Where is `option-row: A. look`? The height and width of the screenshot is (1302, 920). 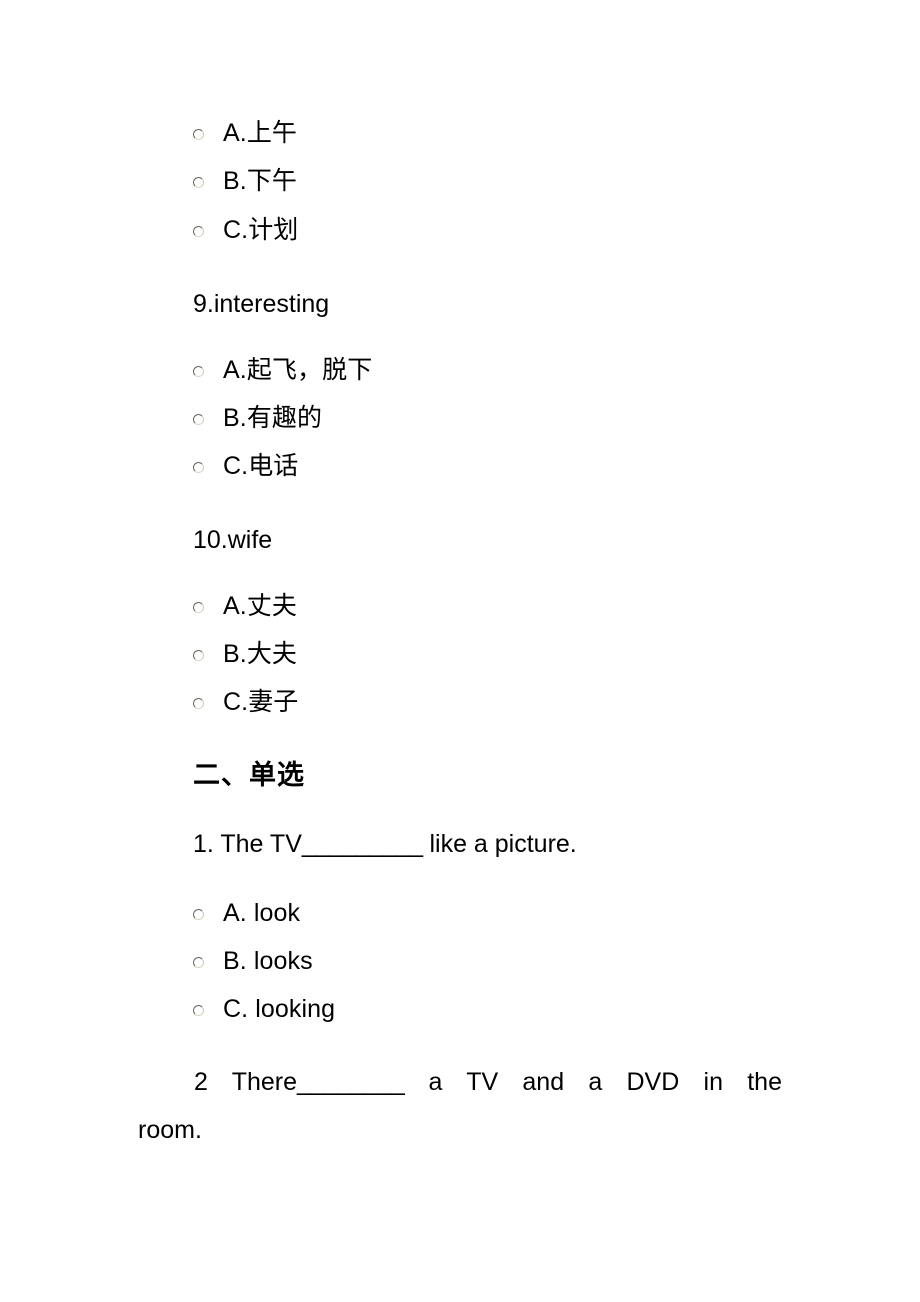 option-row: A. look is located at coordinates (246, 913).